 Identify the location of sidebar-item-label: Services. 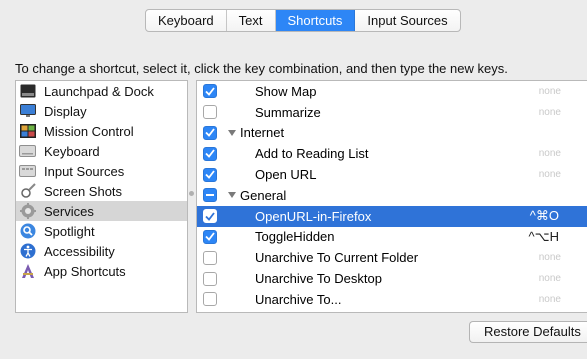
(69, 211).